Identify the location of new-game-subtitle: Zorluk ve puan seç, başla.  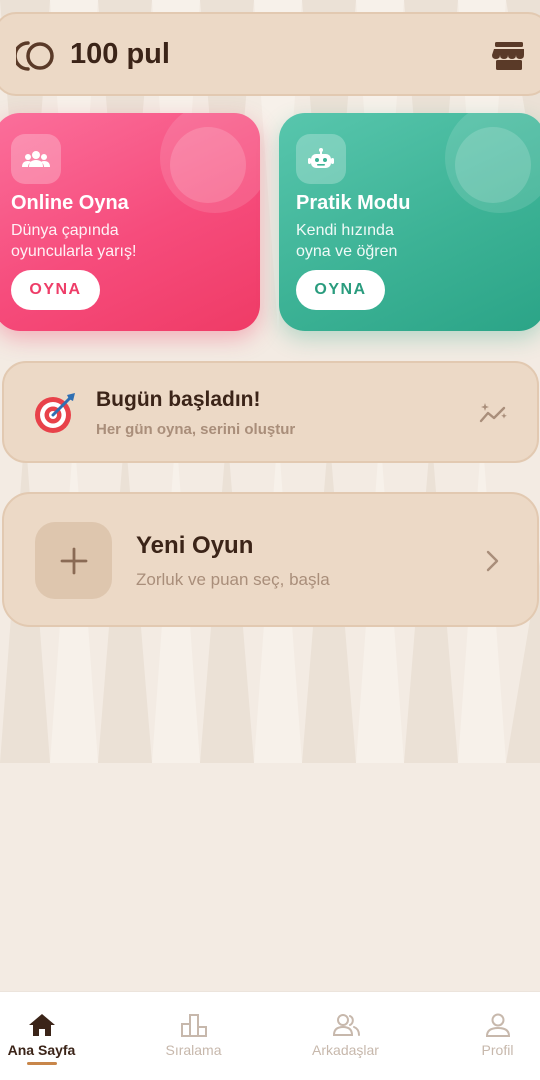
(233, 579).